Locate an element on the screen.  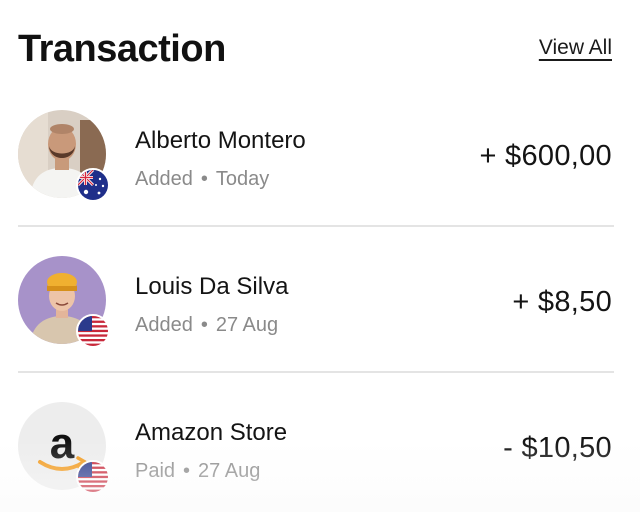
transaction-name: Amazon Store is located at coordinates (211, 432).